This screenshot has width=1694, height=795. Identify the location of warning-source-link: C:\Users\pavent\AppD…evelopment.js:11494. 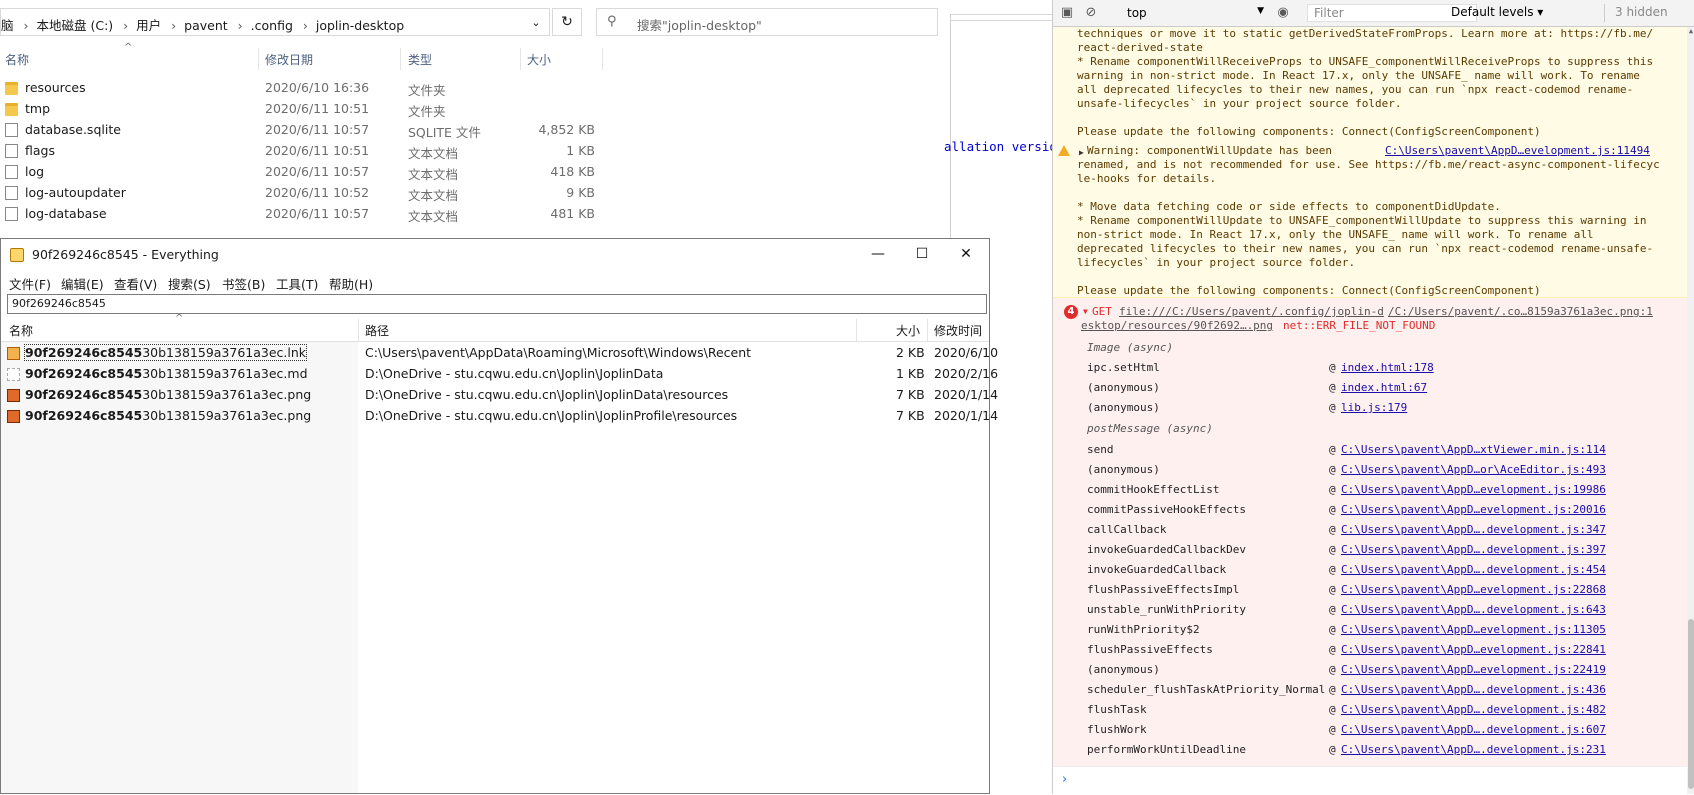
(1517, 151).